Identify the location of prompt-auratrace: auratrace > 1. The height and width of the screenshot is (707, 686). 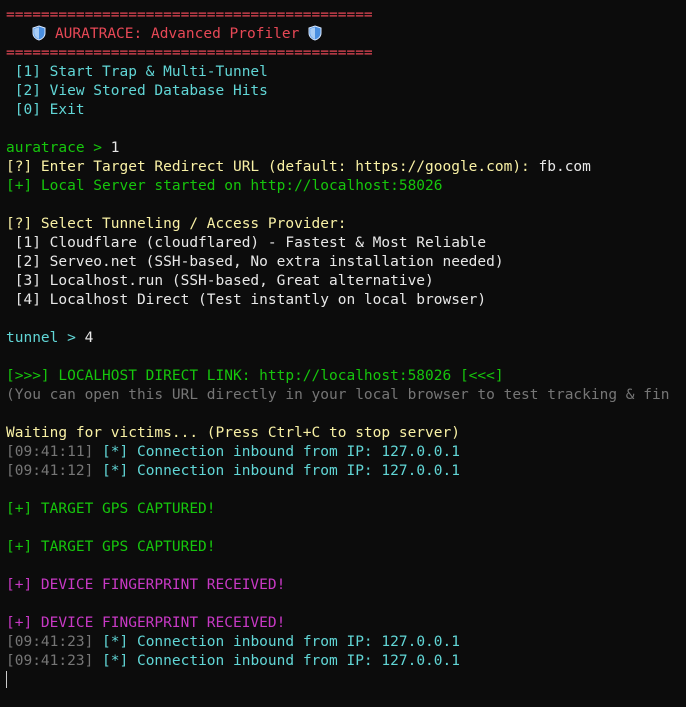
(346, 148).